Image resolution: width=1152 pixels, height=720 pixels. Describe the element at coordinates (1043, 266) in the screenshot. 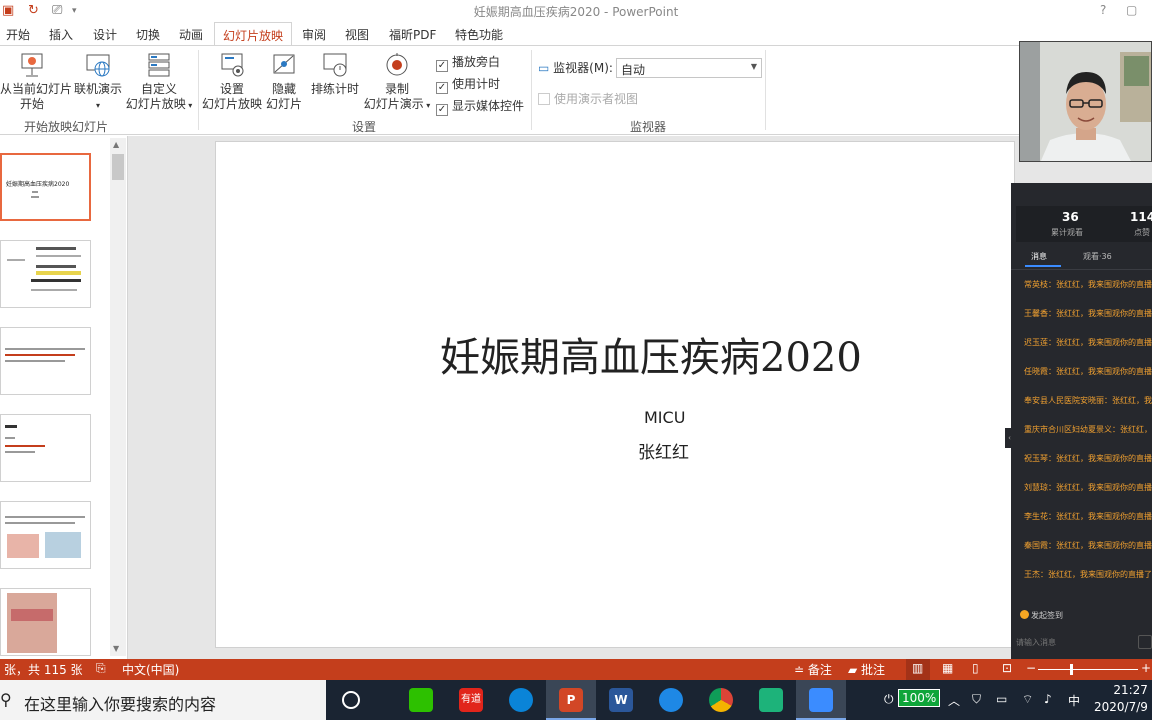

I see `active-tab-indicator` at that location.